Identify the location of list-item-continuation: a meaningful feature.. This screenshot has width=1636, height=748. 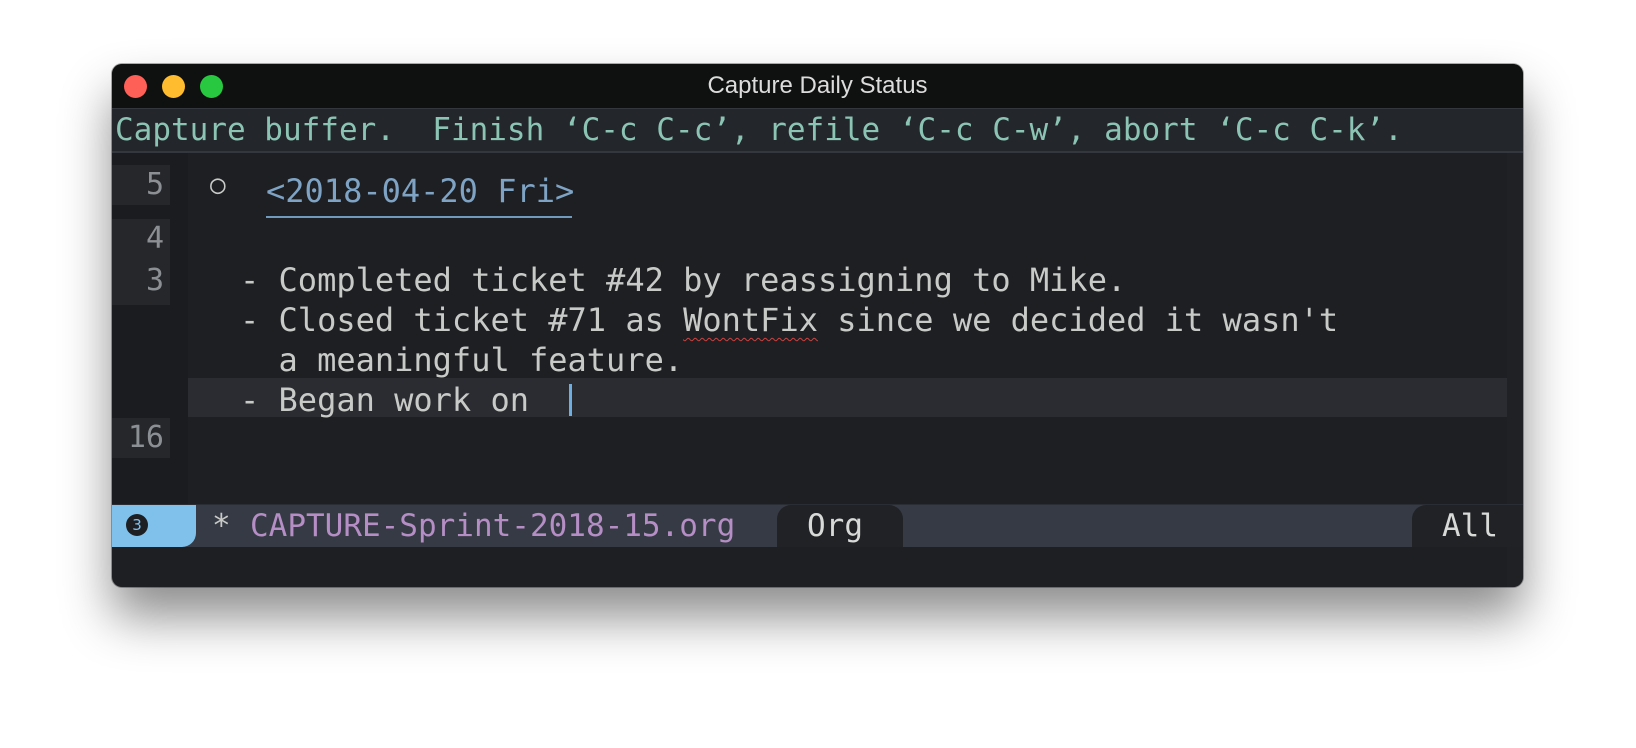
(462, 360).